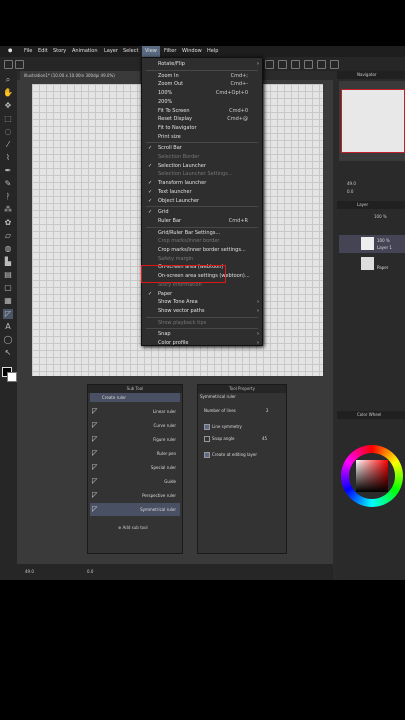 The height and width of the screenshot is (720, 405). Describe the element at coordinates (295, 64) in the screenshot. I see `panels-icon` at that location.